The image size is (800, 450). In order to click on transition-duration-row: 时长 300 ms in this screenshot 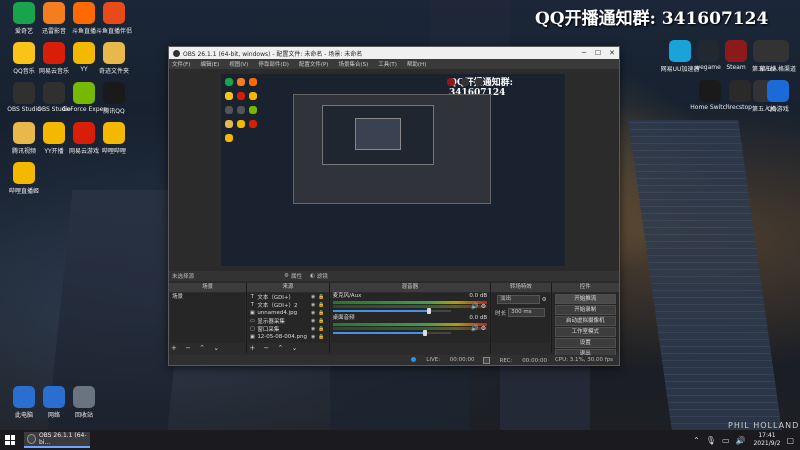, I will do `click(520, 312)`.